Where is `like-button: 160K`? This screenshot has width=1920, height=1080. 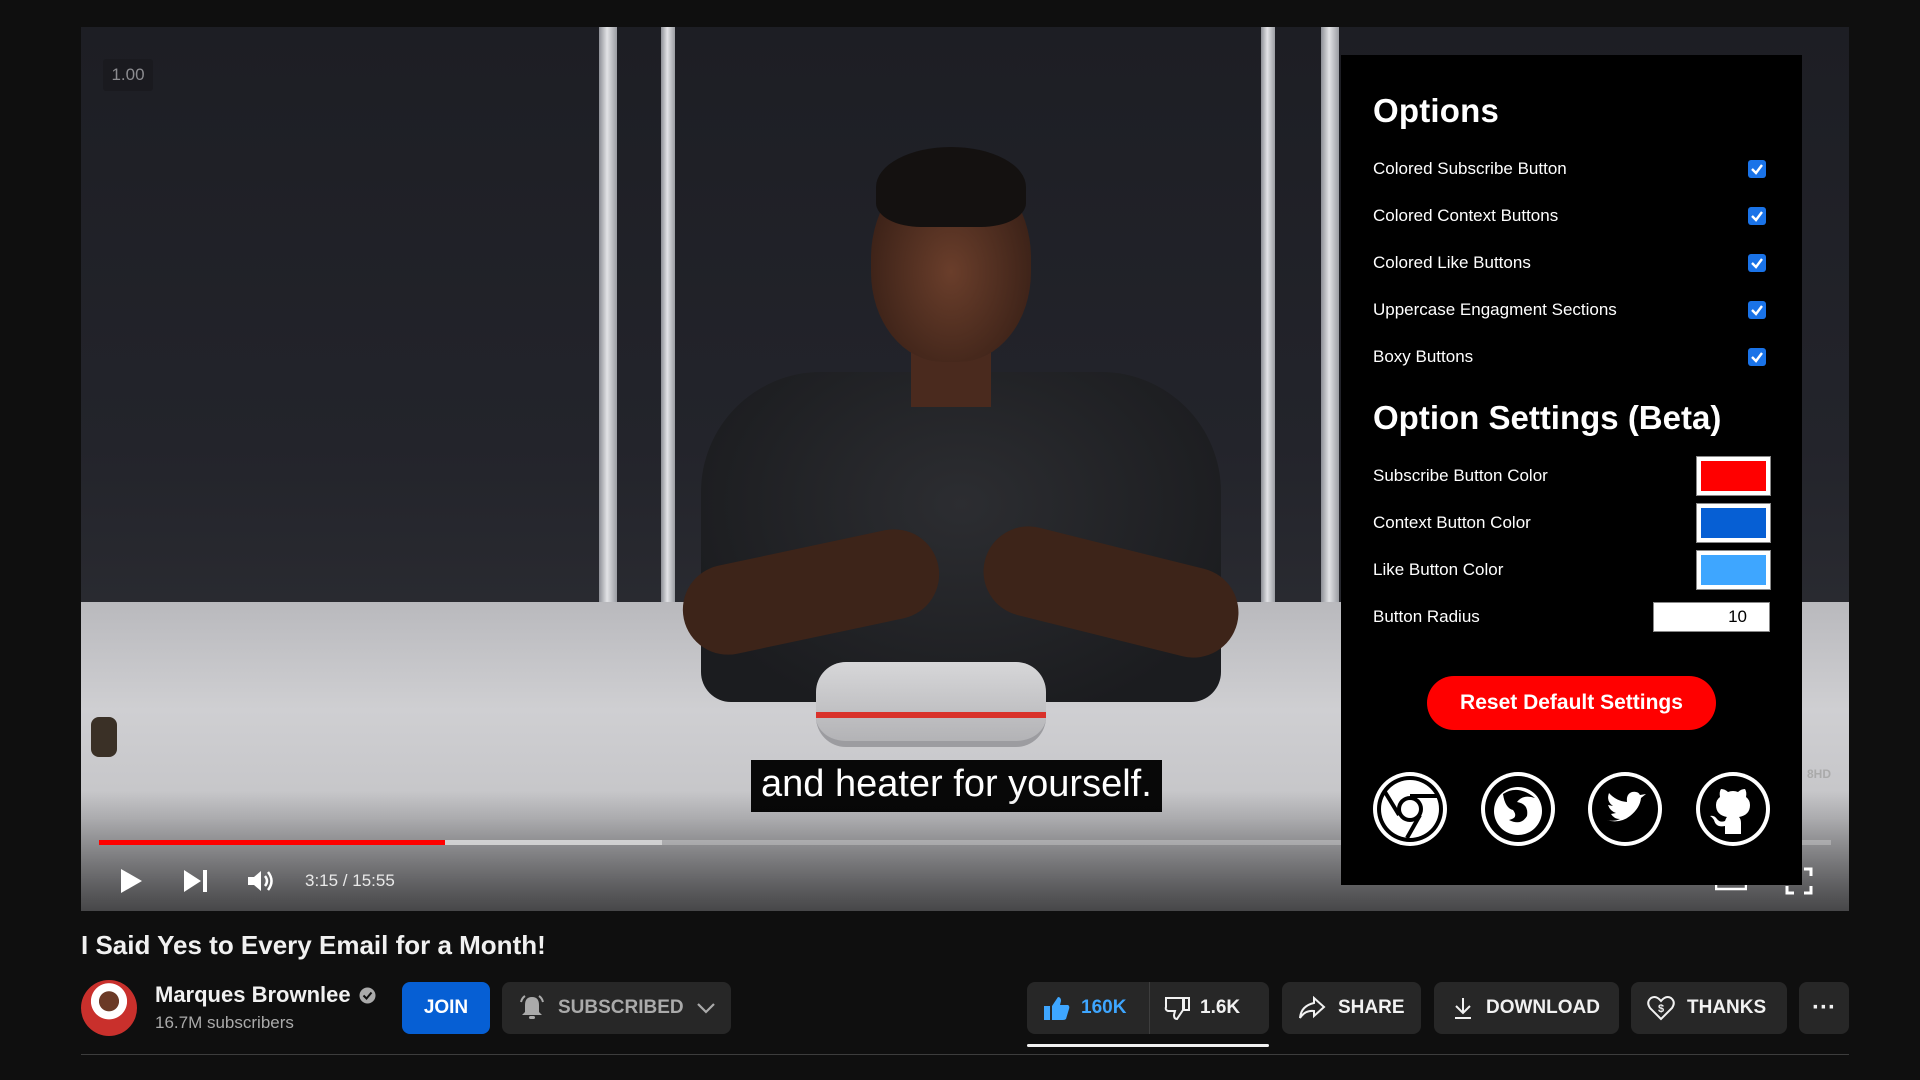 like-button: 160K is located at coordinates (1088, 1008).